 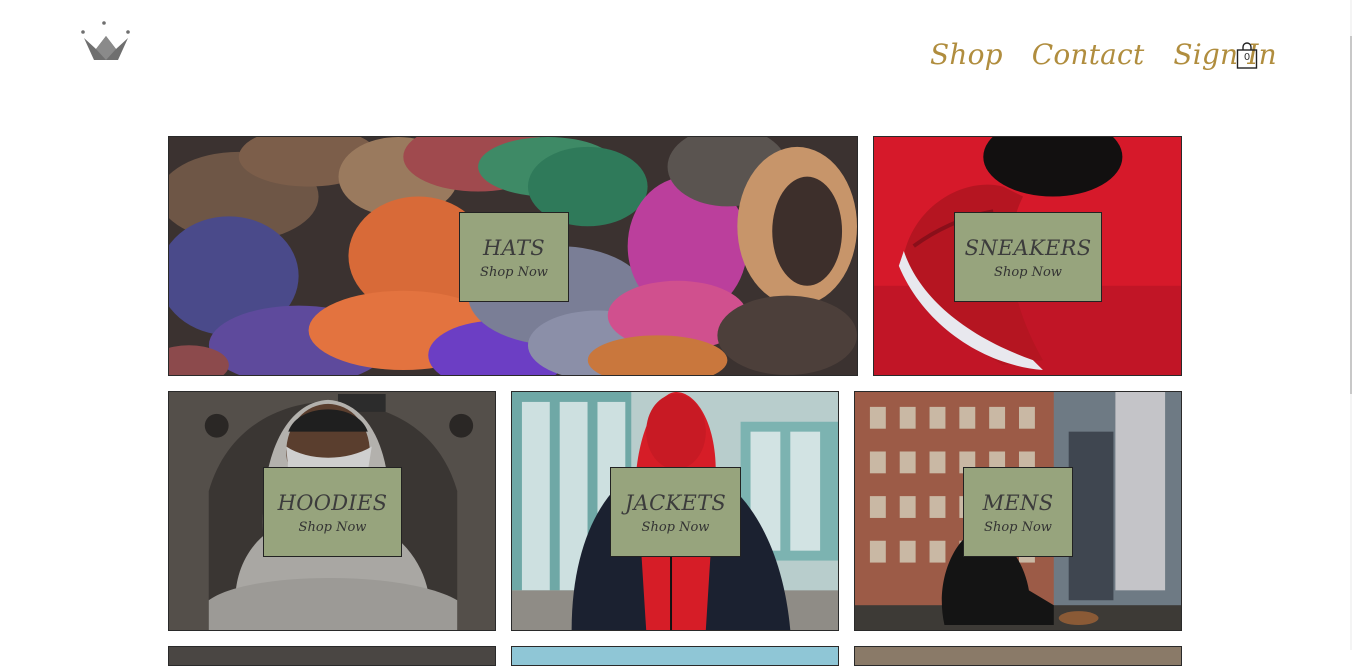 I want to click on category-title: MENS, so click(x=1018, y=502).